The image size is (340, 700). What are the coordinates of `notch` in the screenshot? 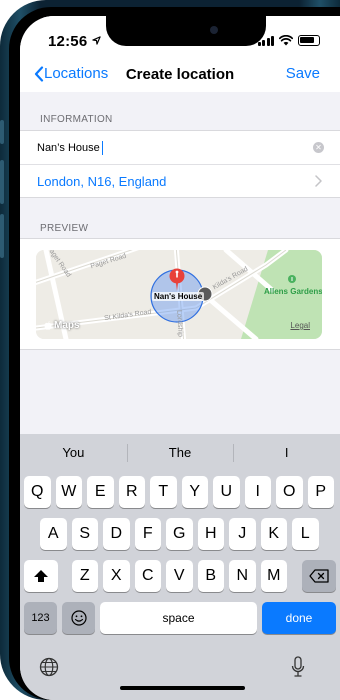 It's located at (186, 31).